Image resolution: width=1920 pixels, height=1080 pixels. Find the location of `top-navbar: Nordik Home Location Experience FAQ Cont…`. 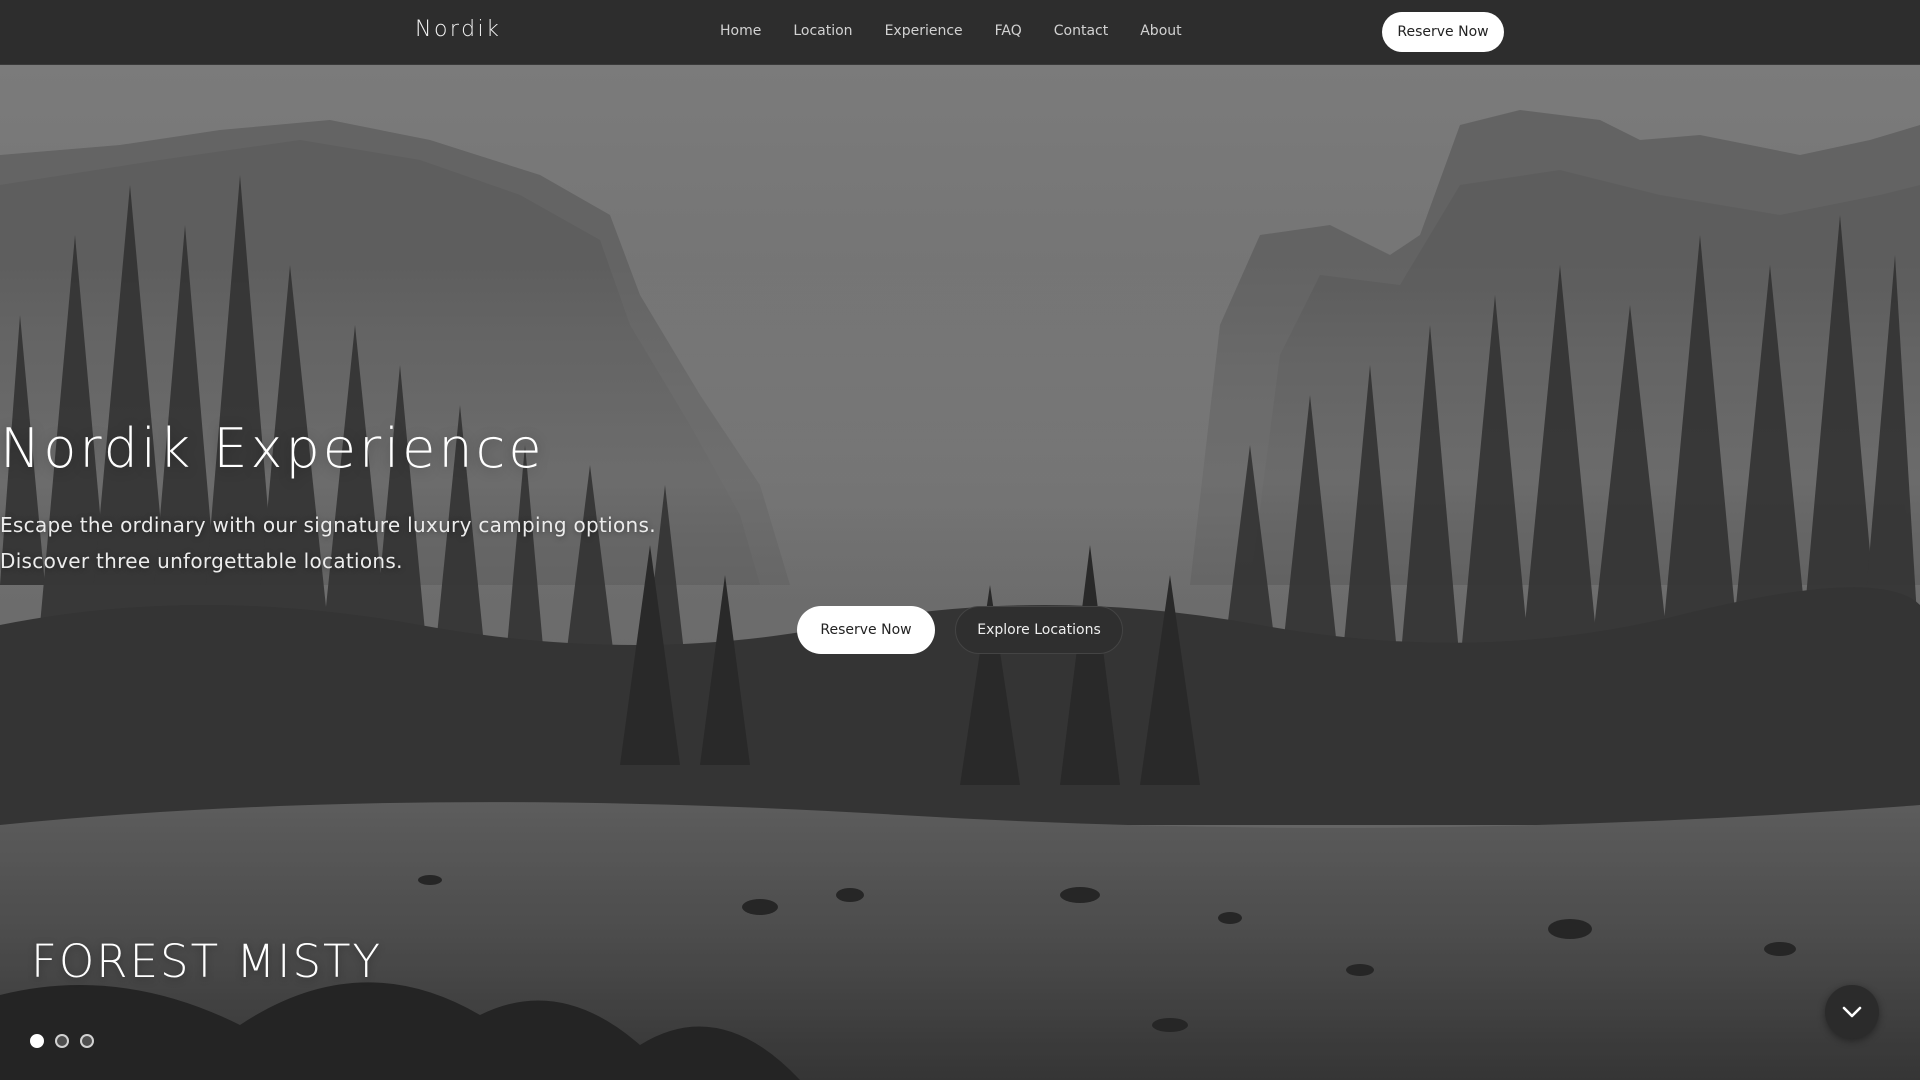

top-navbar: Nordik Home Location Experience FAQ Cont… is located at coordinates (960, 32).